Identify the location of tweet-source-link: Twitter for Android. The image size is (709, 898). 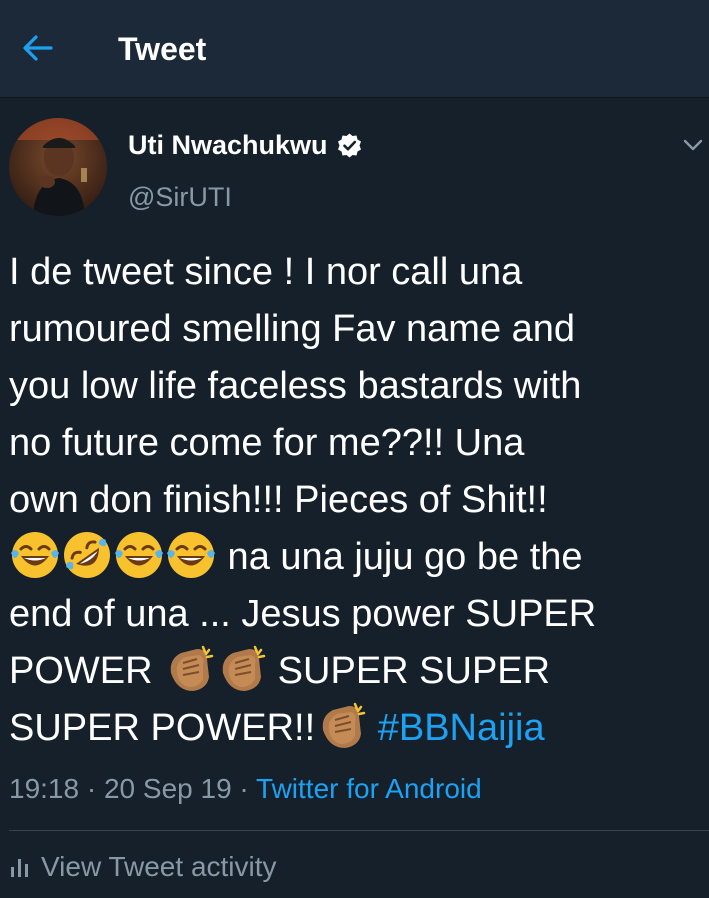
(369, 788).